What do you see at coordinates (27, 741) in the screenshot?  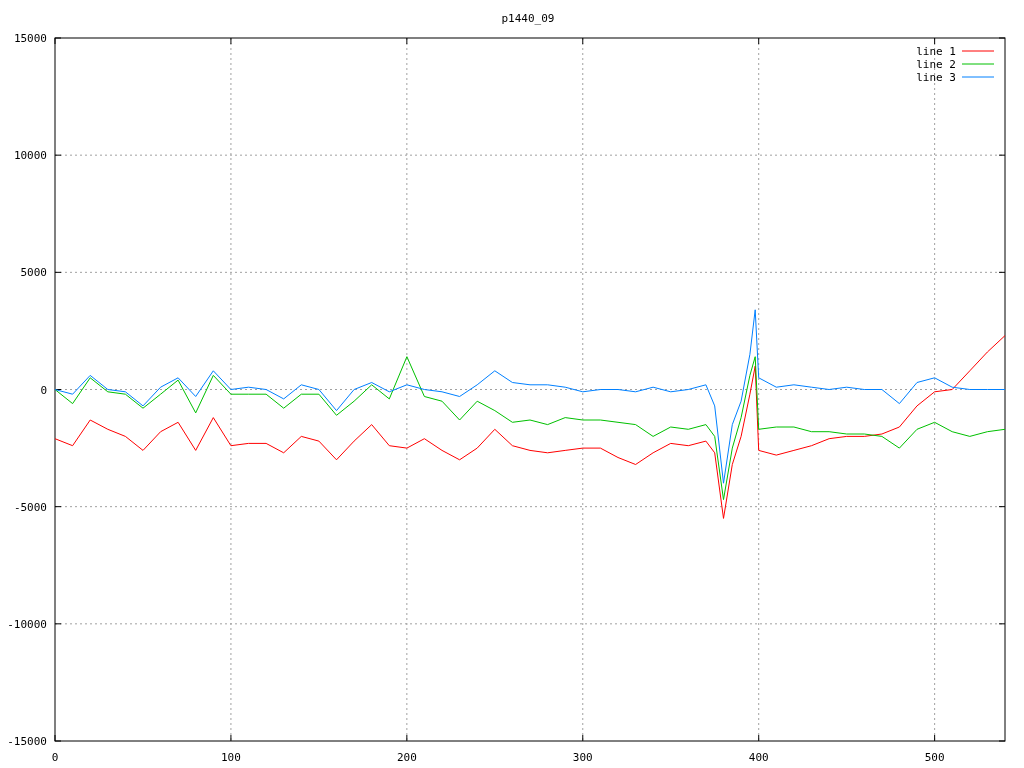 I see `y-tick-label: -15000` at bounding box center [27, 741].